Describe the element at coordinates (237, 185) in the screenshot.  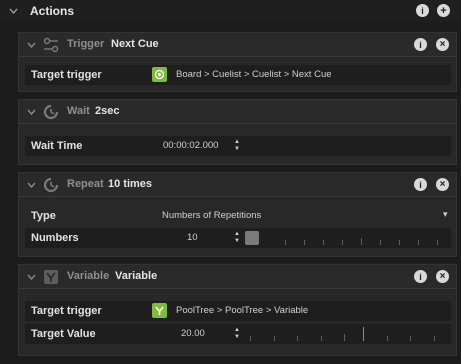
I see `repeat-block-header: Repeat 10 times i ×` at that location.